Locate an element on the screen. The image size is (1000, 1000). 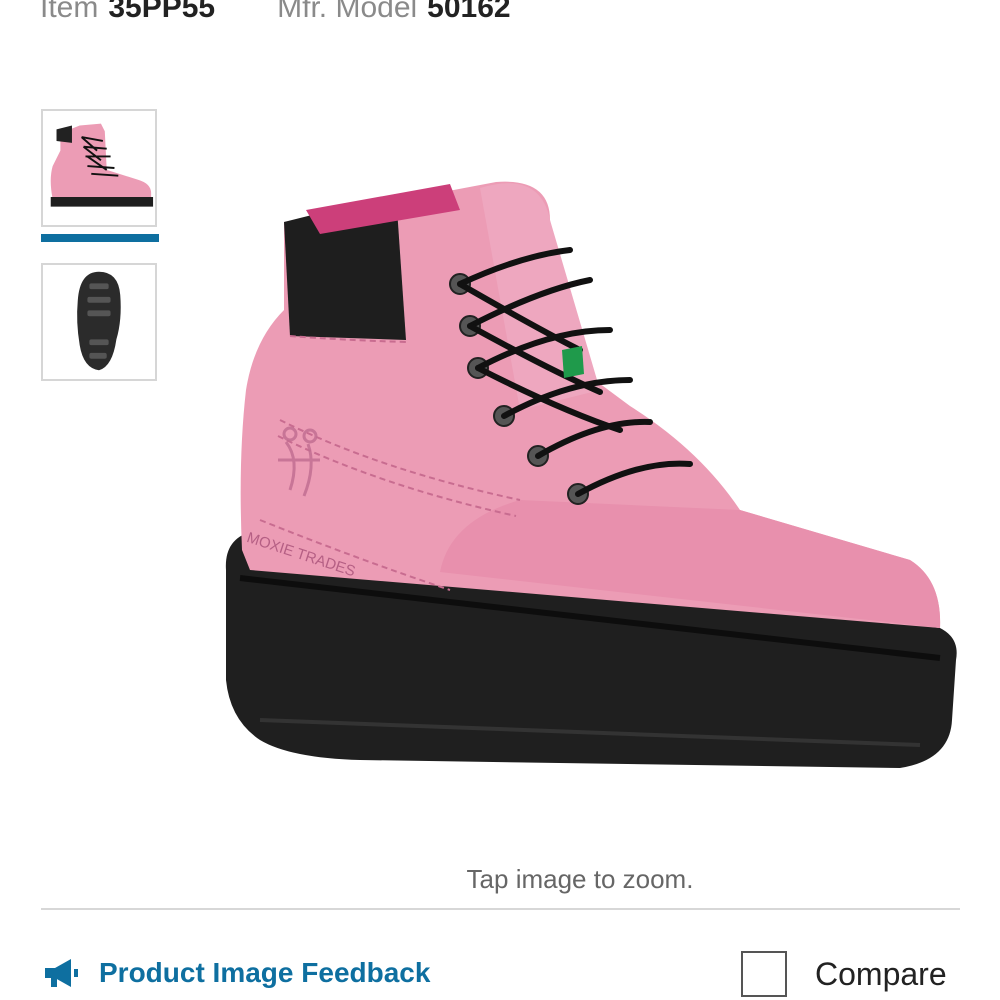
boot-side-thumbnail-image is located at coordinates (102, 165).